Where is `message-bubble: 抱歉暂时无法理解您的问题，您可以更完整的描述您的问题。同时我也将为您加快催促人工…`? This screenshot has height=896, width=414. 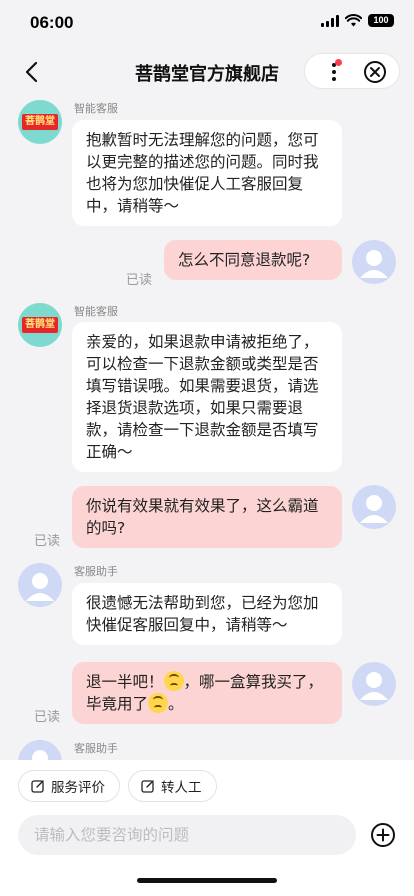
message-bubble: 抱歉暂时无法理解您的问题，您可以更完整的描述您的问题。同时我也将为您加快催促人工… is located at coordinates (207, 173).